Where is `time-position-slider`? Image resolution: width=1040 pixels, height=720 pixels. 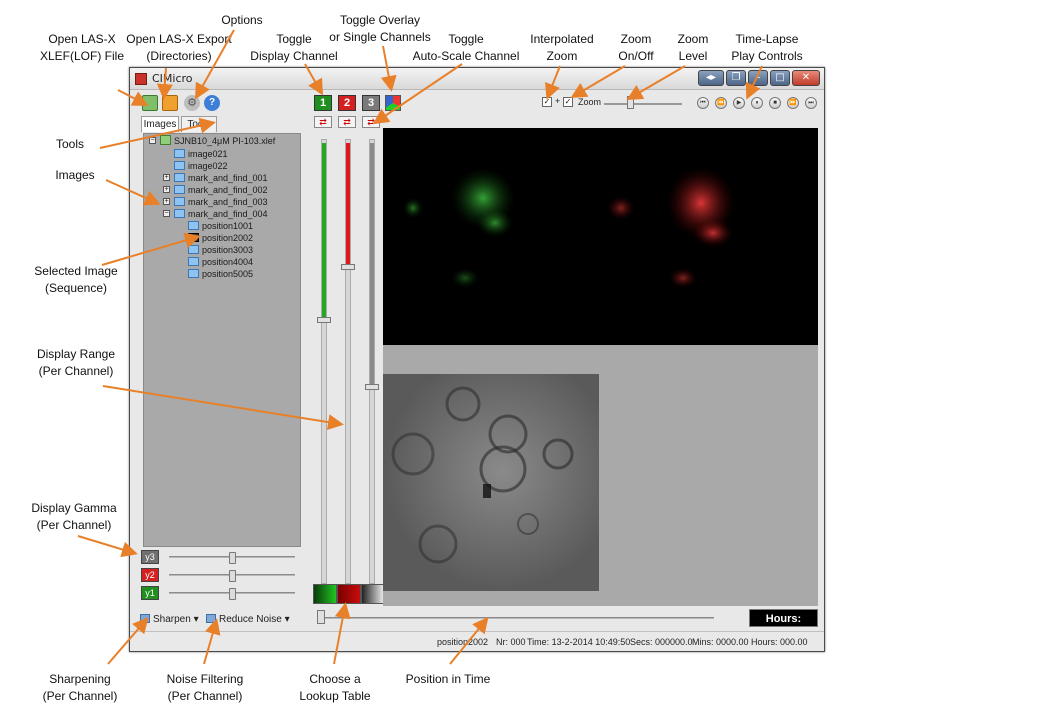 time-position-slider is located at coordinates (321, 617).